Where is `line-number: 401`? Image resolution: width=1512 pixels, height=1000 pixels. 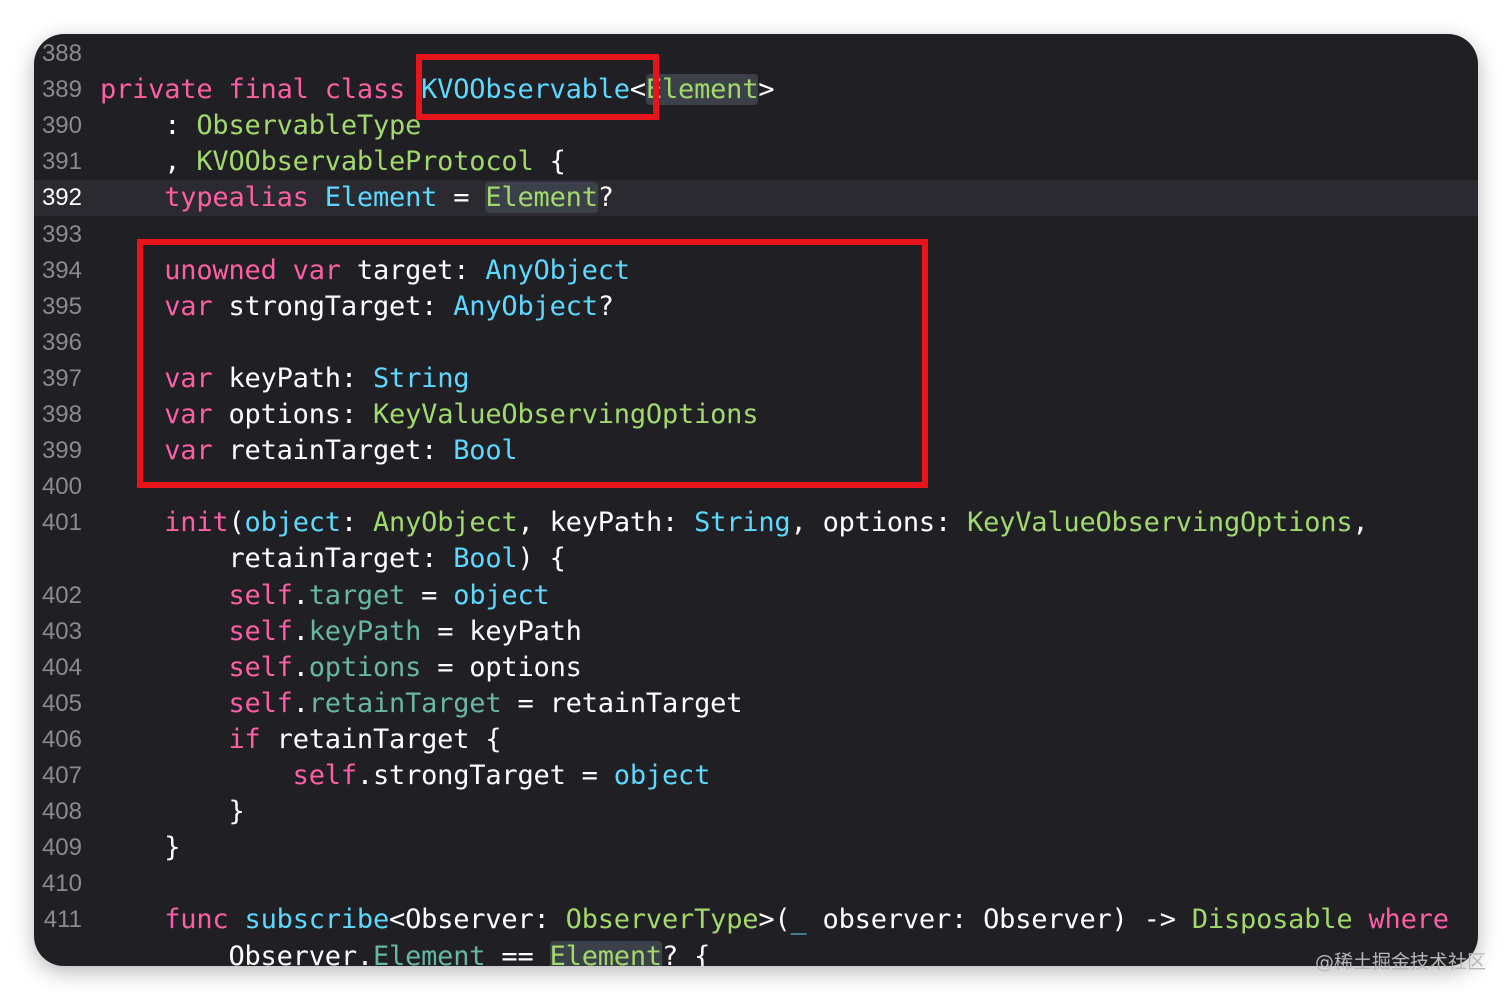
line-number: 401 is located at coordinates (61, 523).